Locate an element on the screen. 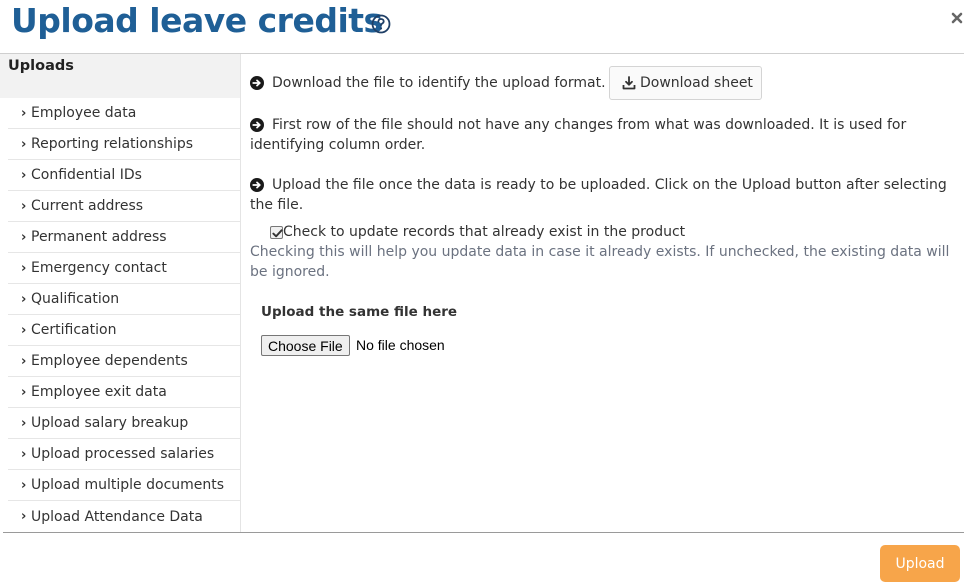  sidebar-item-employee-data: › Employee data is located at coordinates (124, 113).